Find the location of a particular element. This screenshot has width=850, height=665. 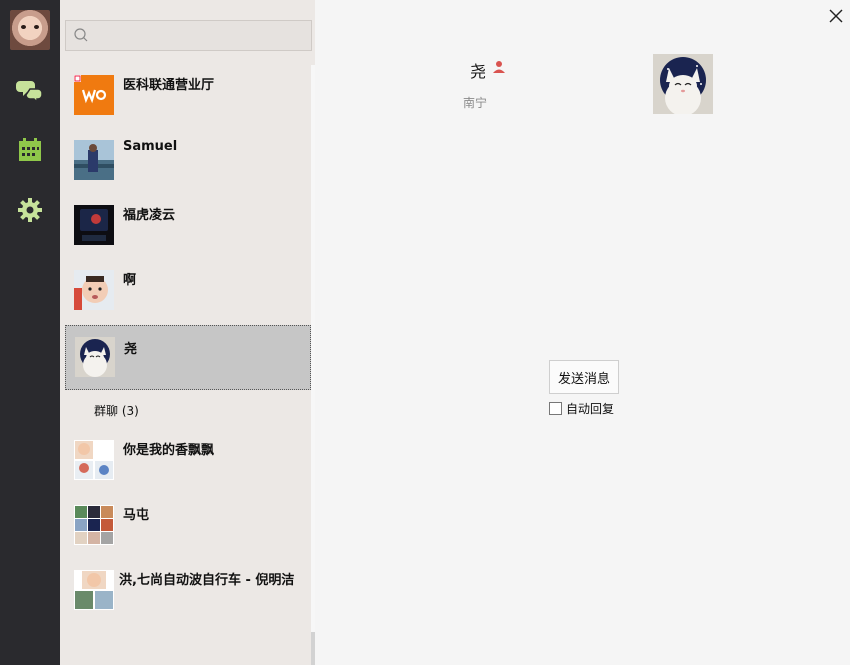

auto-reply-label: 自动回复 is located at coordinates (590, 409).